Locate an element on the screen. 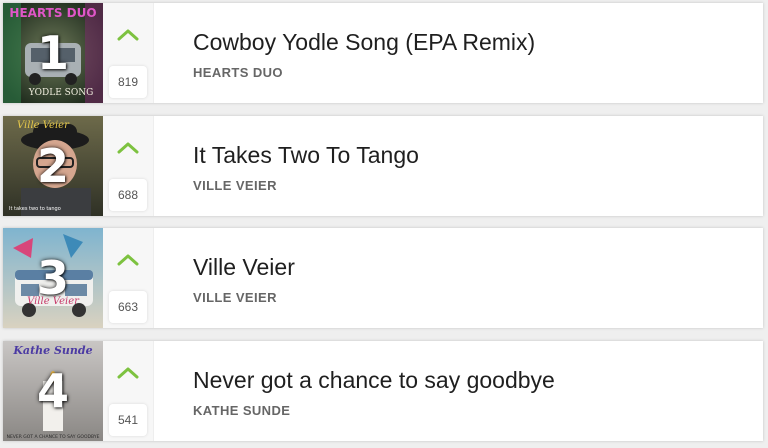  song-title: Never got a chance to say goodbye is located at coordinates (374, 380).